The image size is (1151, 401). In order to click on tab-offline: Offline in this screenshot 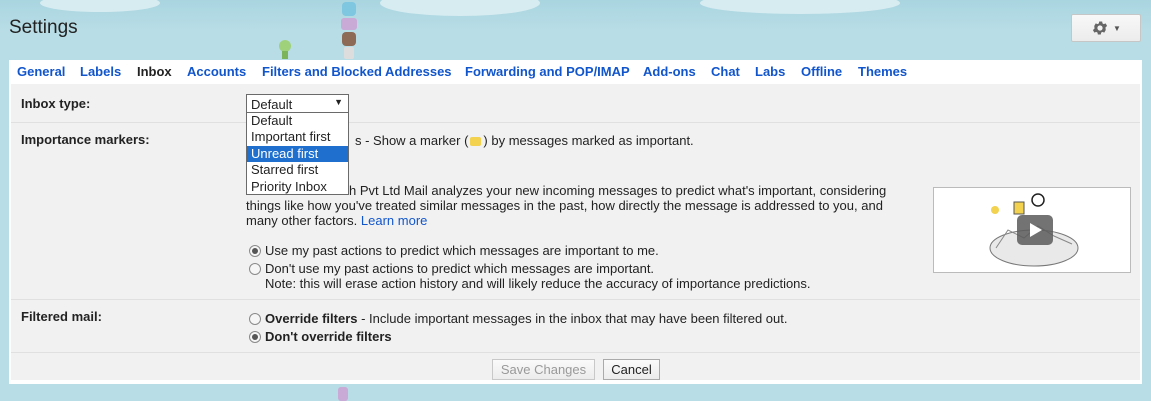, I will do `click(821, 71)`.